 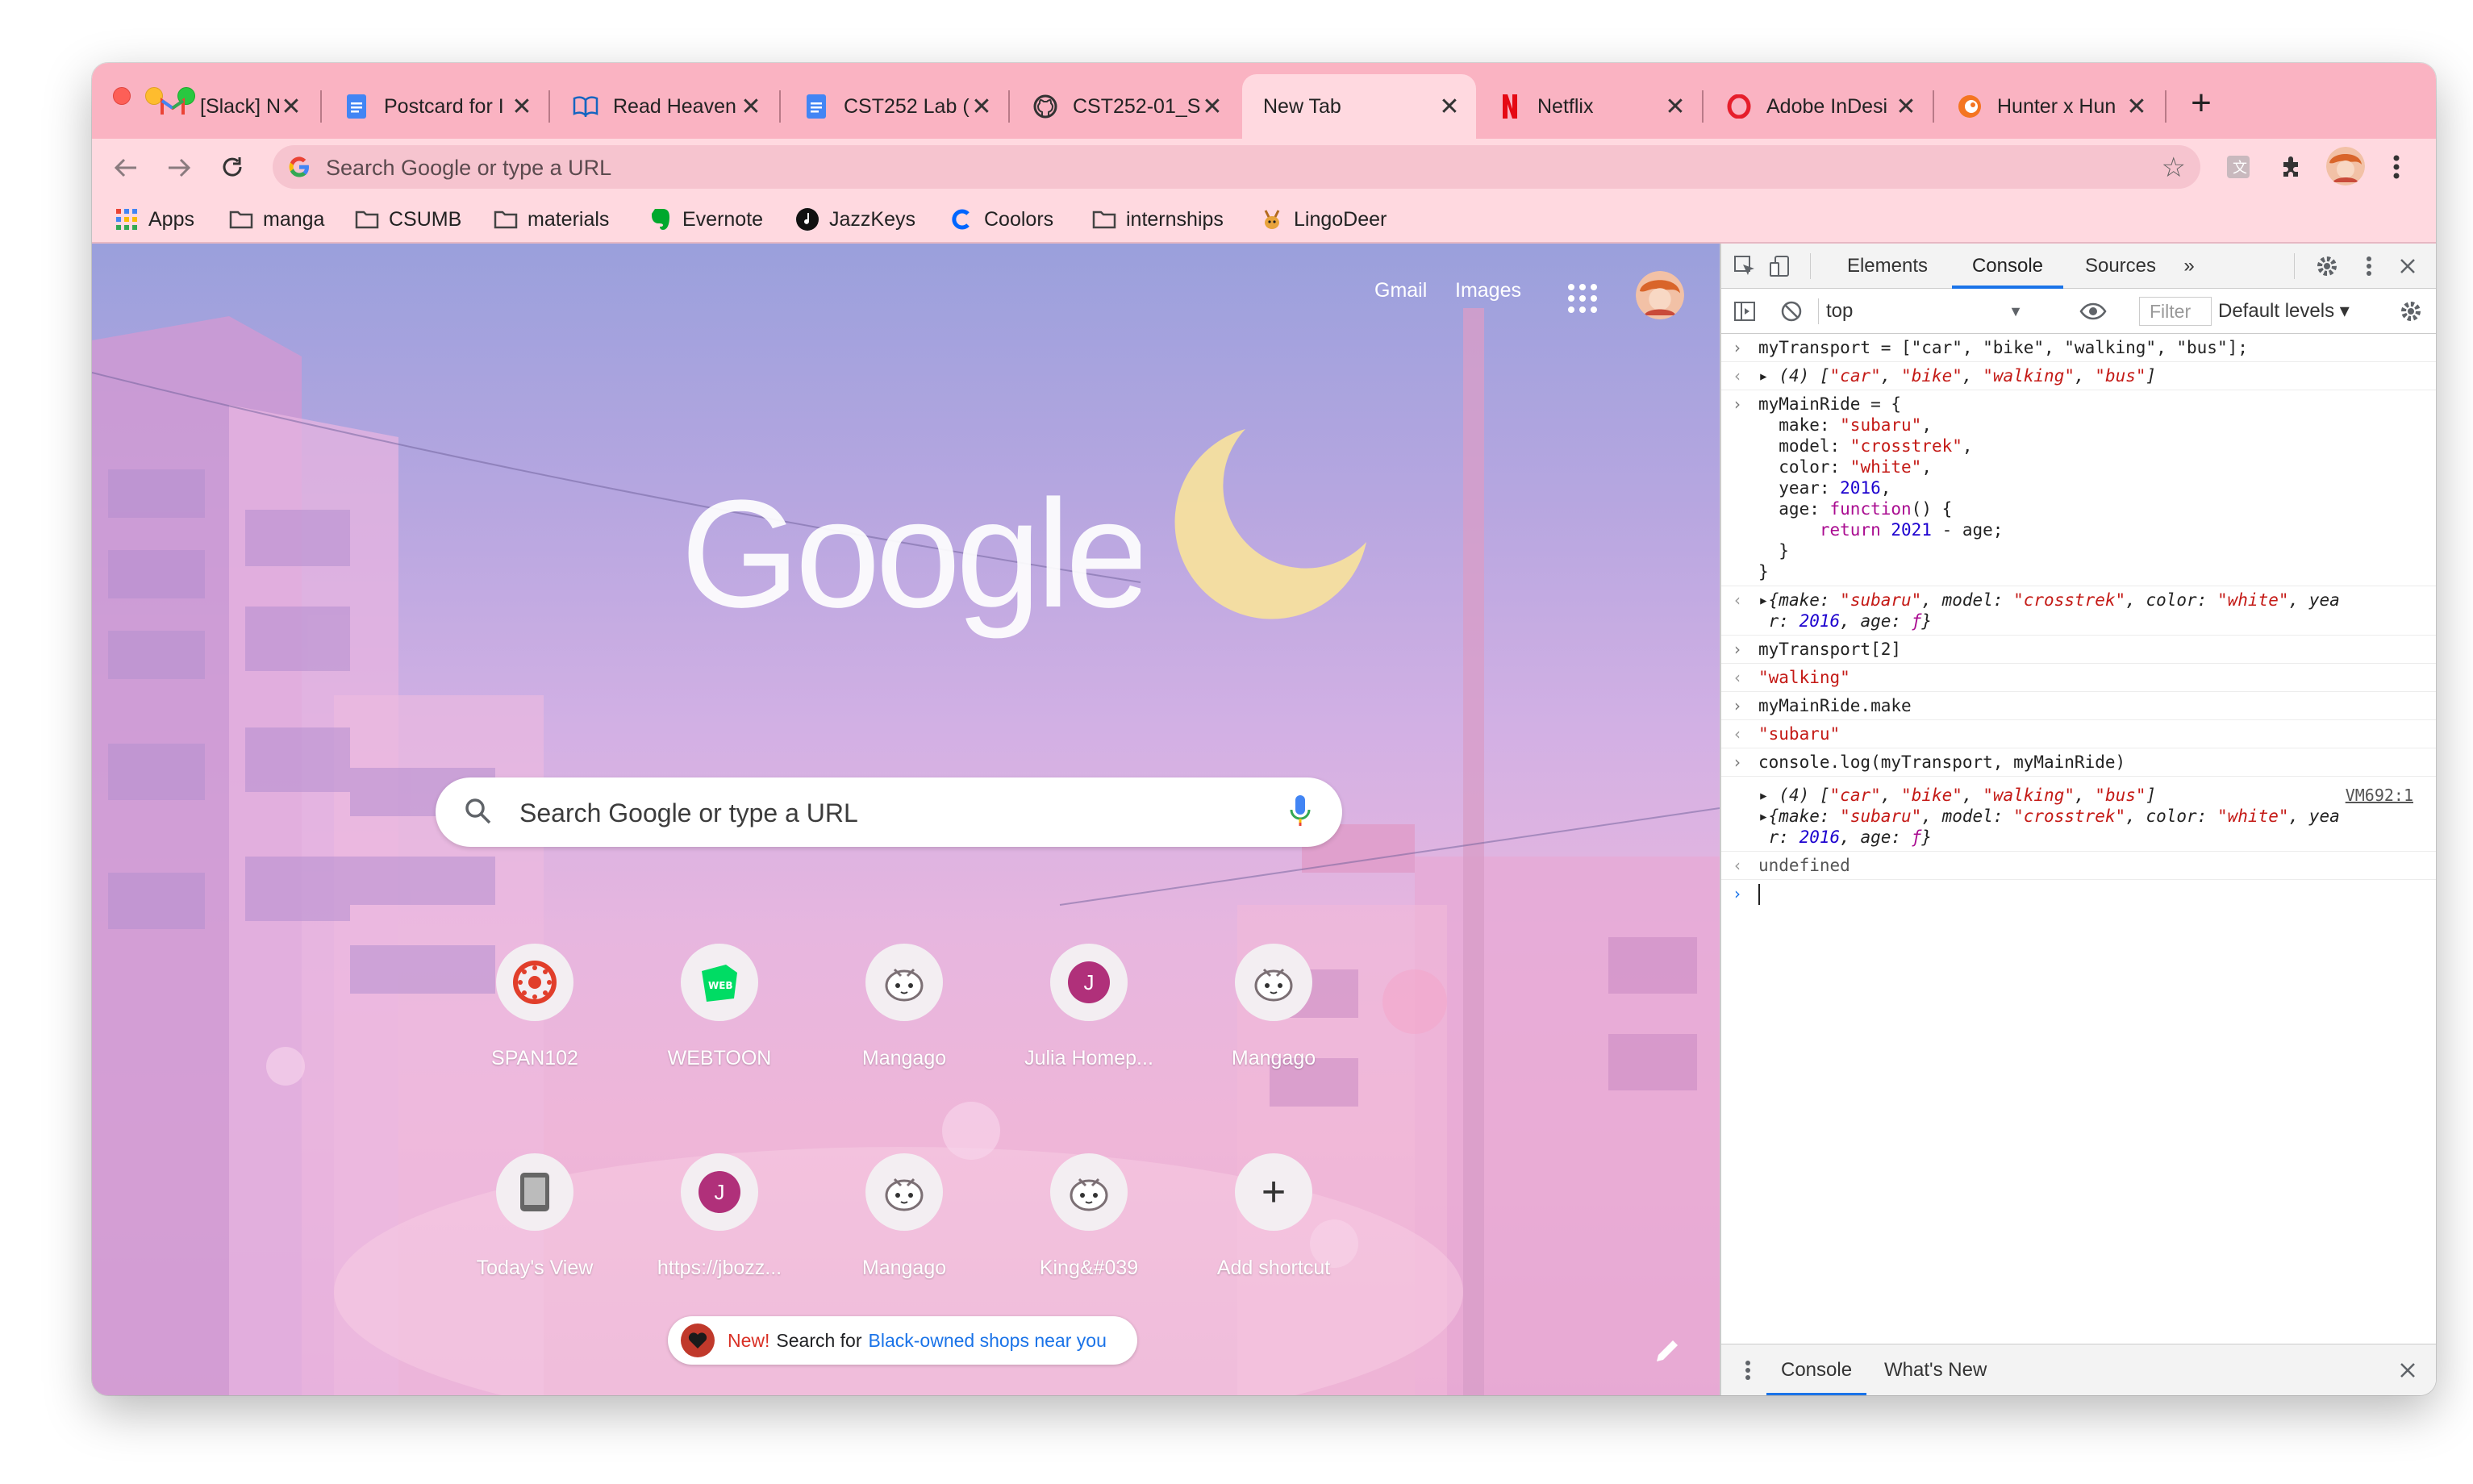 What do you see at coordinates (988, 1341) in the screenshot?
I see `promo-link: Black-owned shops near you` at bounding box center [988, 1341].